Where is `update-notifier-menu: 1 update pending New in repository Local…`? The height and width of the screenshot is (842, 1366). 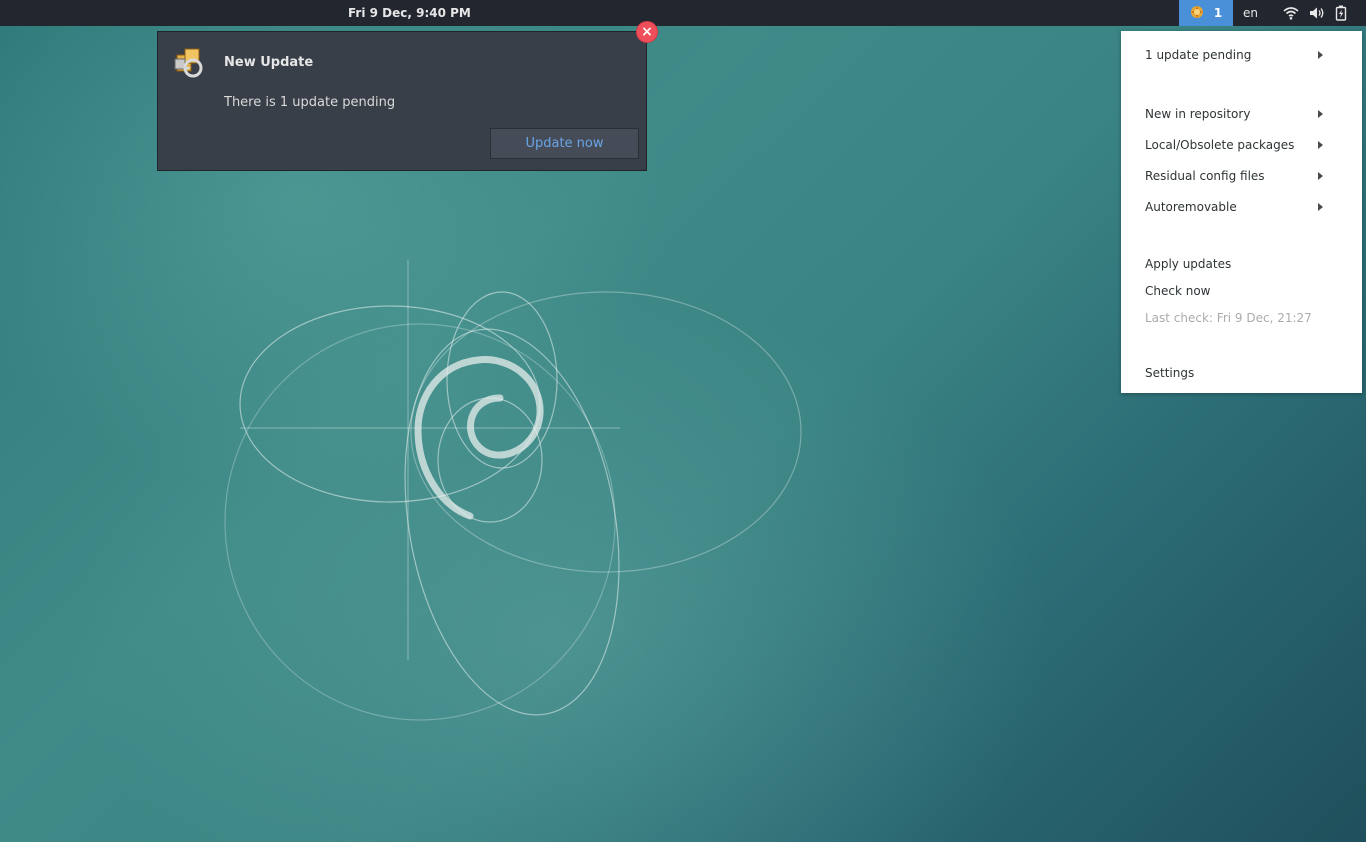
update-notifier-menu: 1 update pending New in repository Local… is located at coordinates (1241, 212).